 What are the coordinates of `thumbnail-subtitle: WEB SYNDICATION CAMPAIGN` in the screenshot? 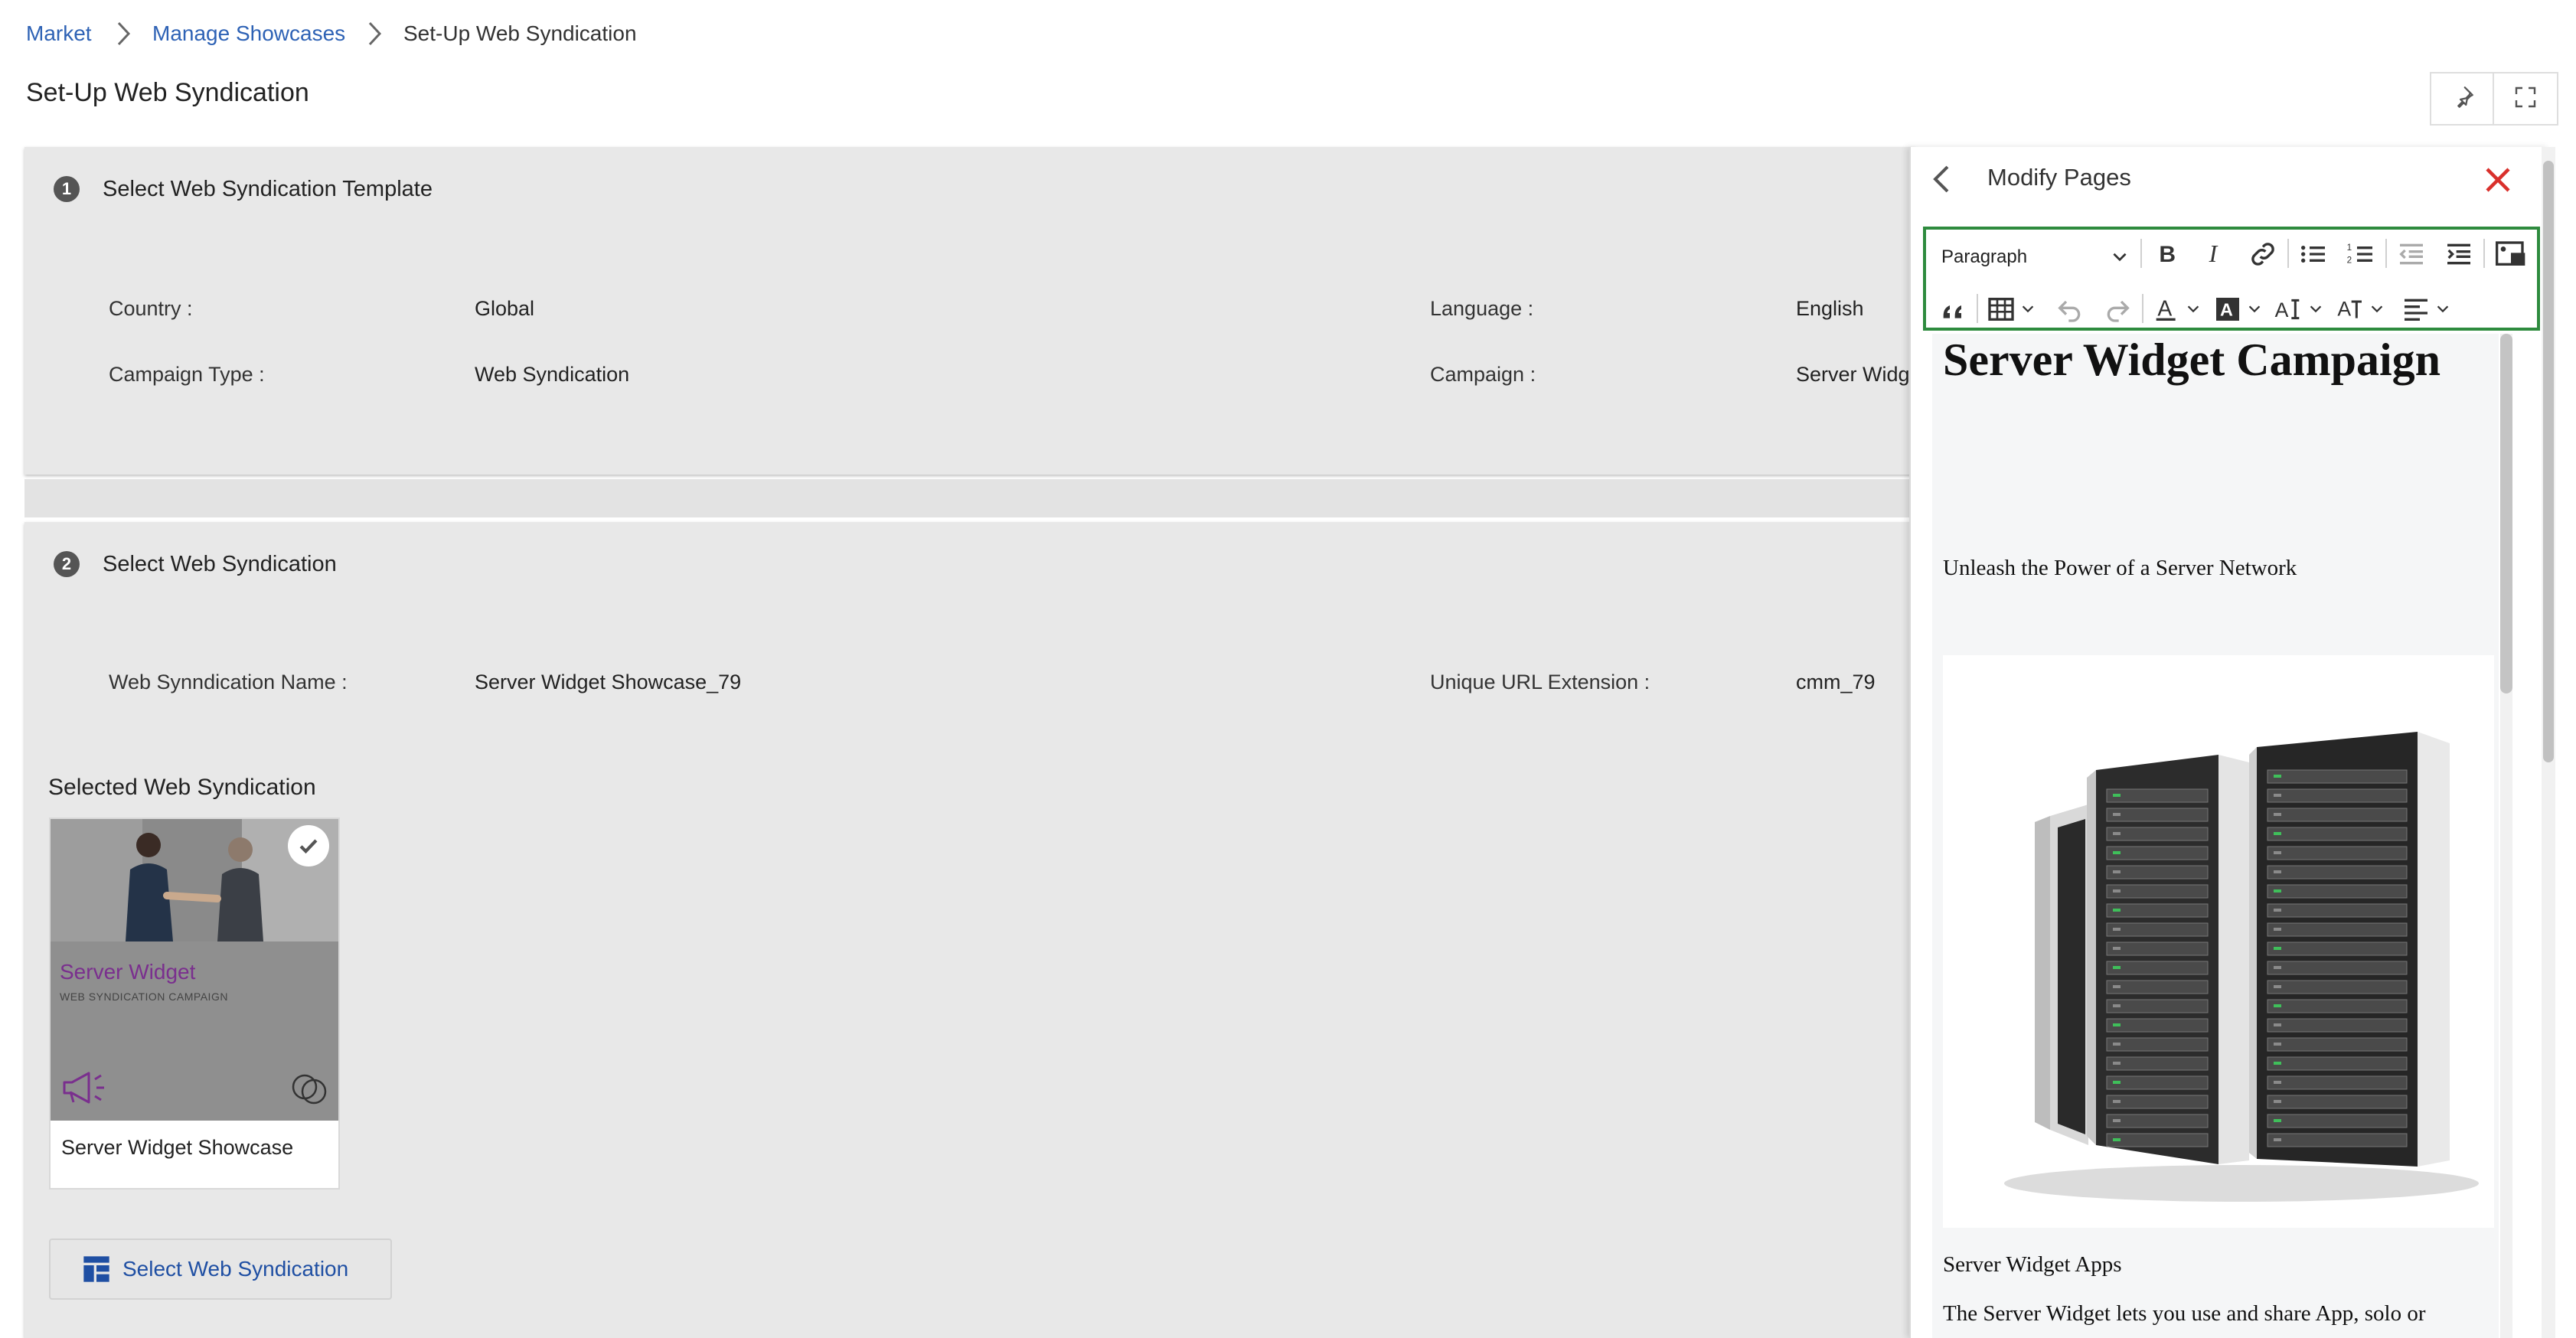 It's located at (144, 997).